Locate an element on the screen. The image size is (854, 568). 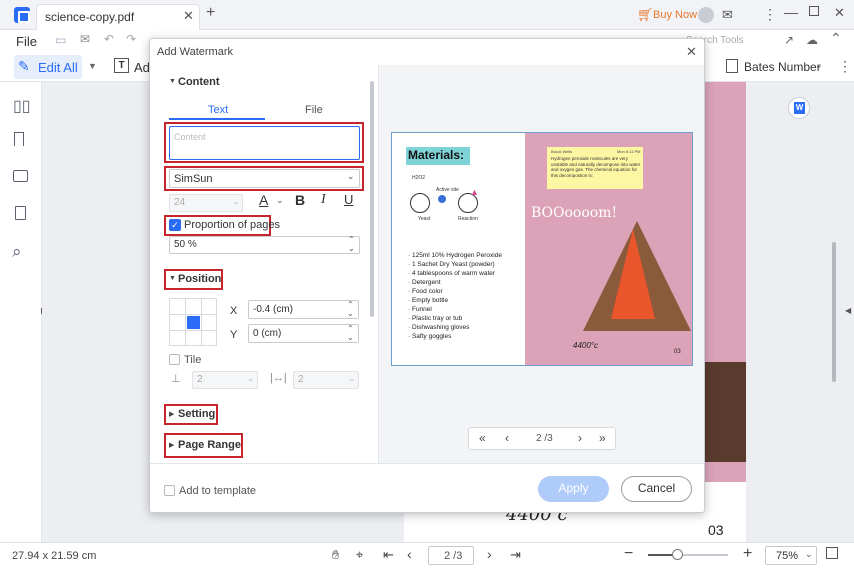
avatar is located at coordinates (706, 15).